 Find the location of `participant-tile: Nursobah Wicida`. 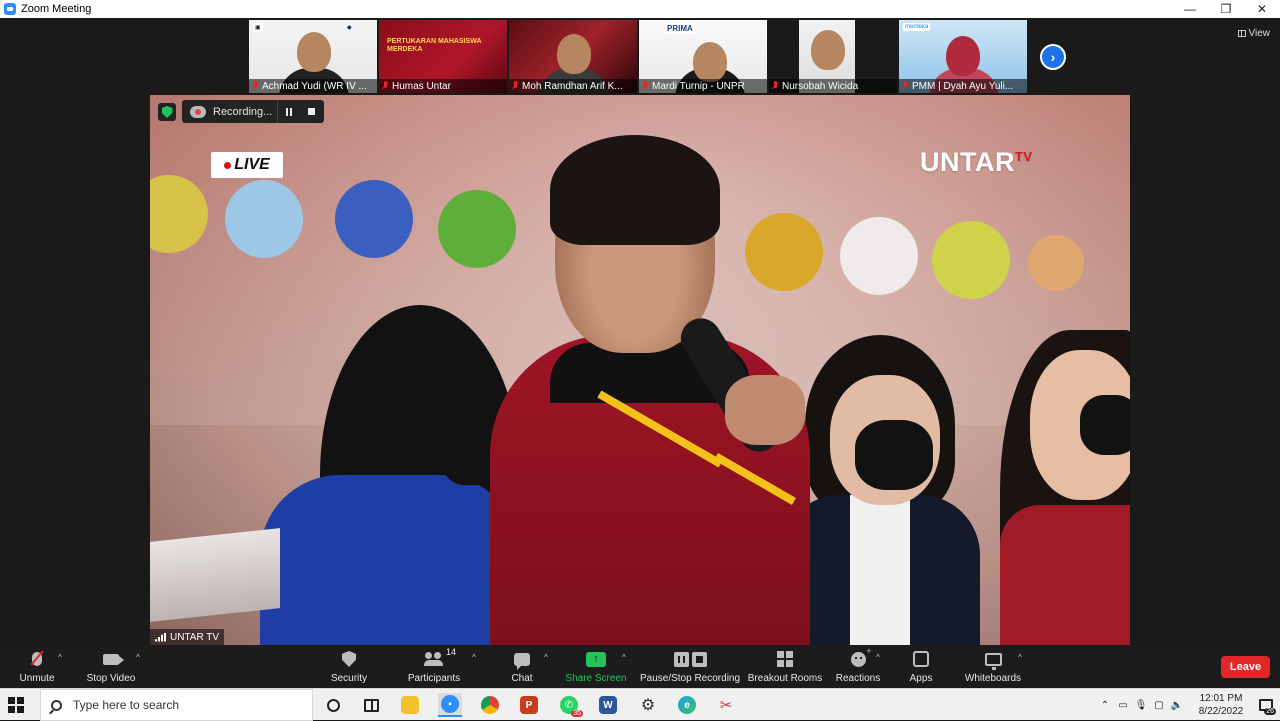

participant-tile: Nursobah Wicida is located at coordinates (833, 56).